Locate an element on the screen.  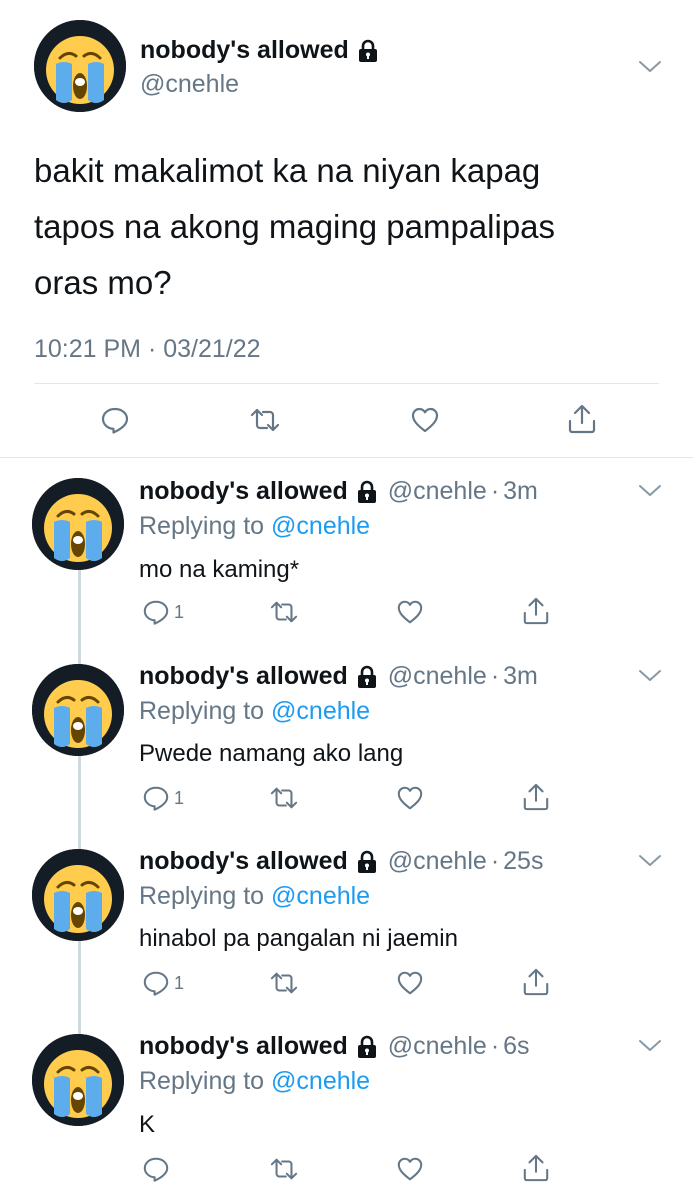
relative-time: 6s is located at coordinates (516, 1046).